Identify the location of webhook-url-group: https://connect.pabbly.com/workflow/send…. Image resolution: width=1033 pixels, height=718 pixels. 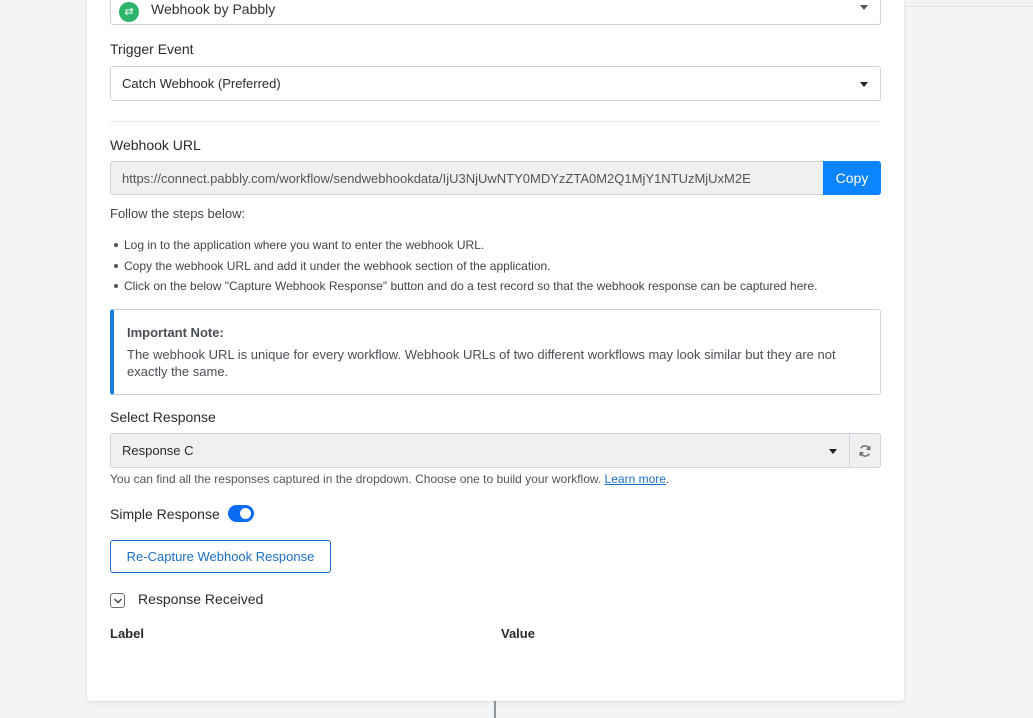
(495, 178).